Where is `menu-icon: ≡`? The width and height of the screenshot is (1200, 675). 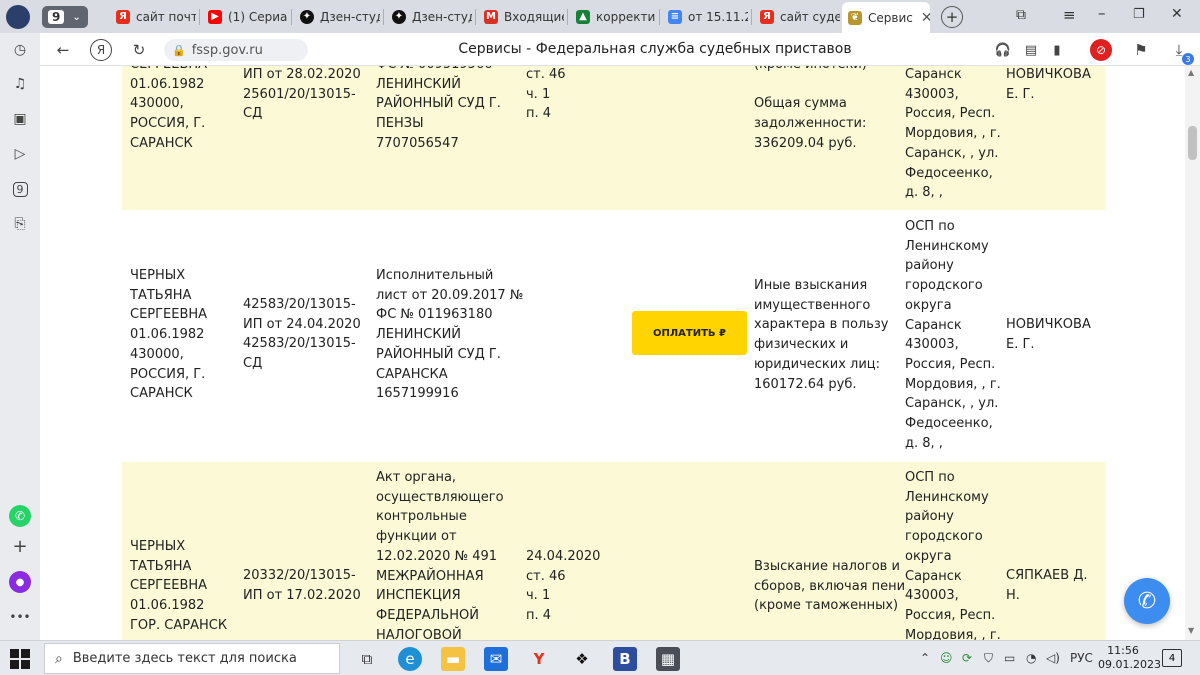 menu-icon: ≡ is located at coordinates (1069, 15).